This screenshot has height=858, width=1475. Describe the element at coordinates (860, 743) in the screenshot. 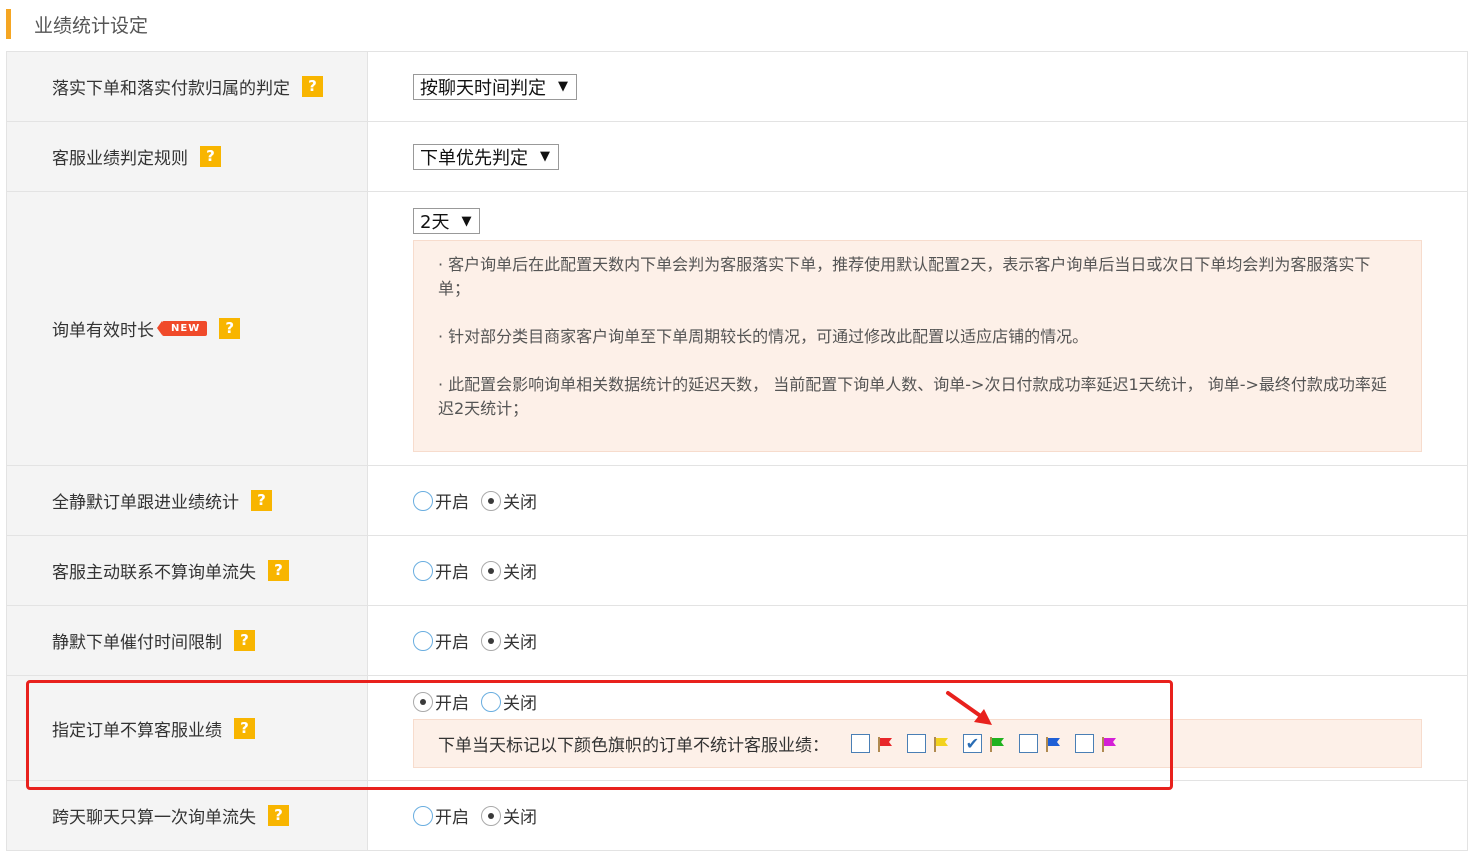

I see `flag-checkbox-red` at that location.